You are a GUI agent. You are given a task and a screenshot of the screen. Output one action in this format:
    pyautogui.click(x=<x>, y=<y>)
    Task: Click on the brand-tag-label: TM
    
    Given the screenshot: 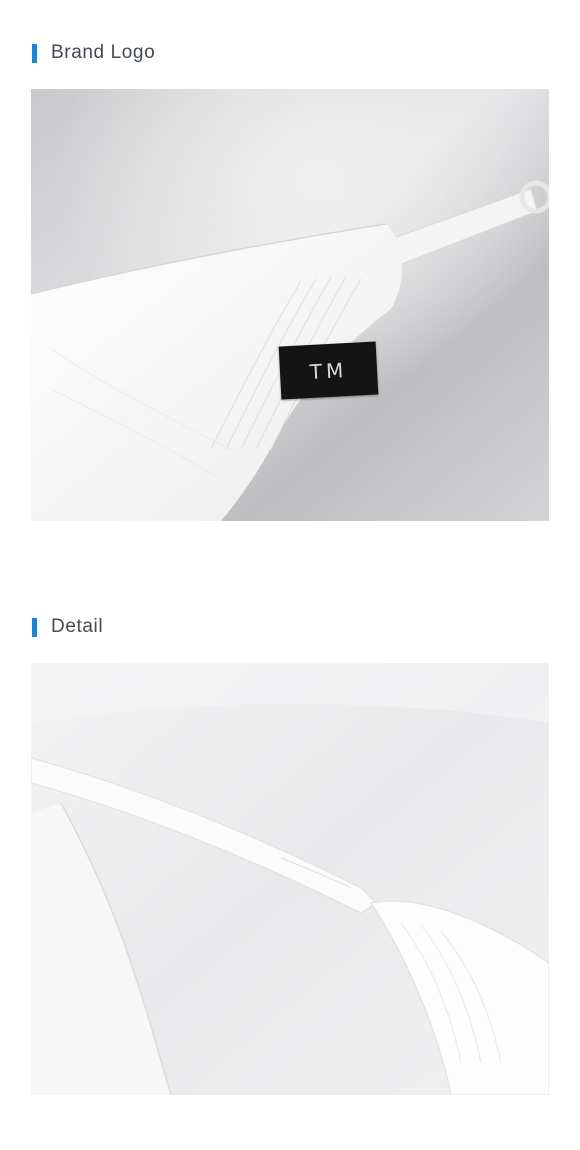 What is the action you would take?
    pyautogui.click(x=328, y=370)
    